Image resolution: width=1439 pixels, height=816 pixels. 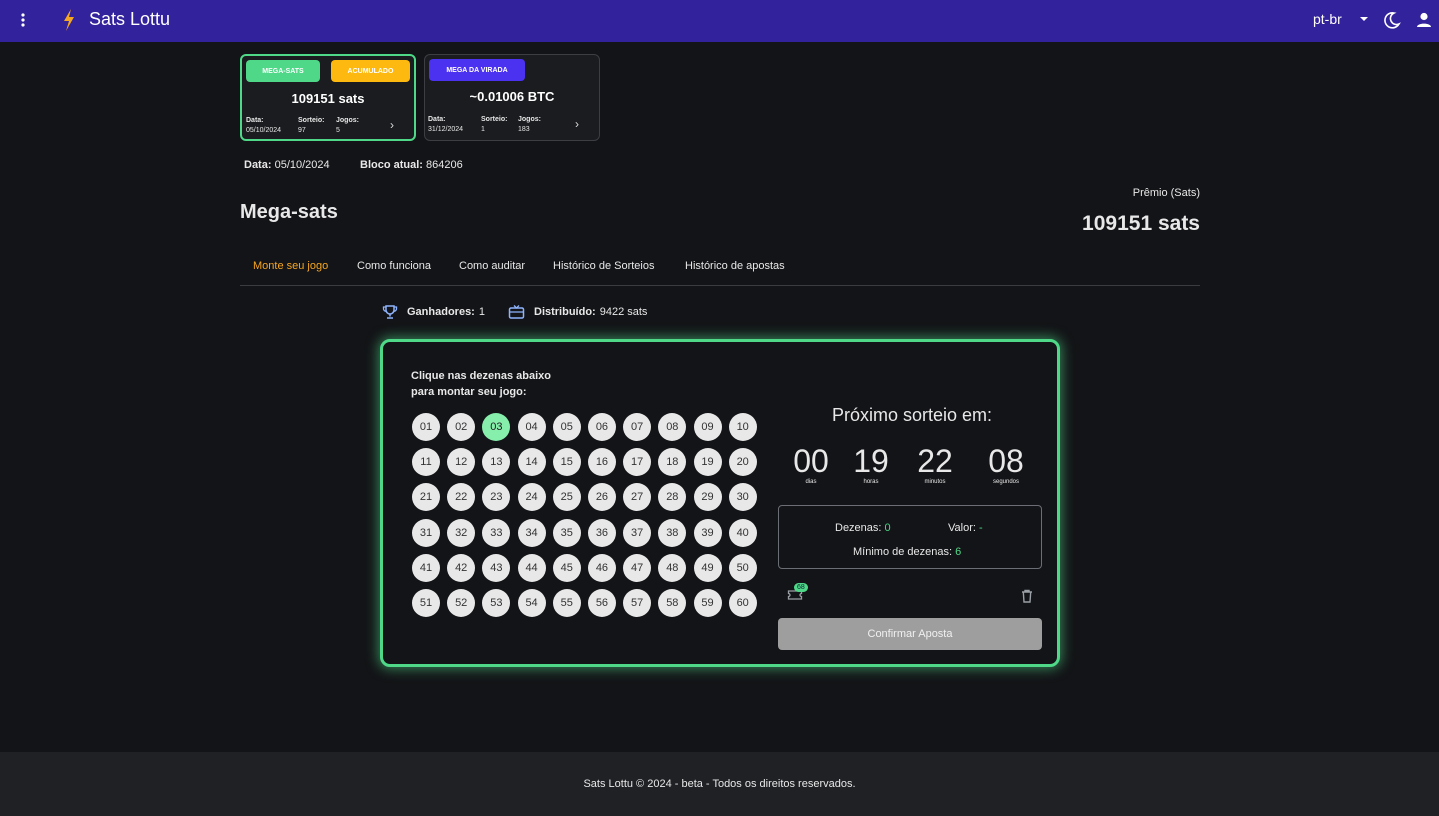 What do you see at coordinates (461, 602) in the screenshot?
I see `number-ball-52: 52` at bounding box center [461, 602].